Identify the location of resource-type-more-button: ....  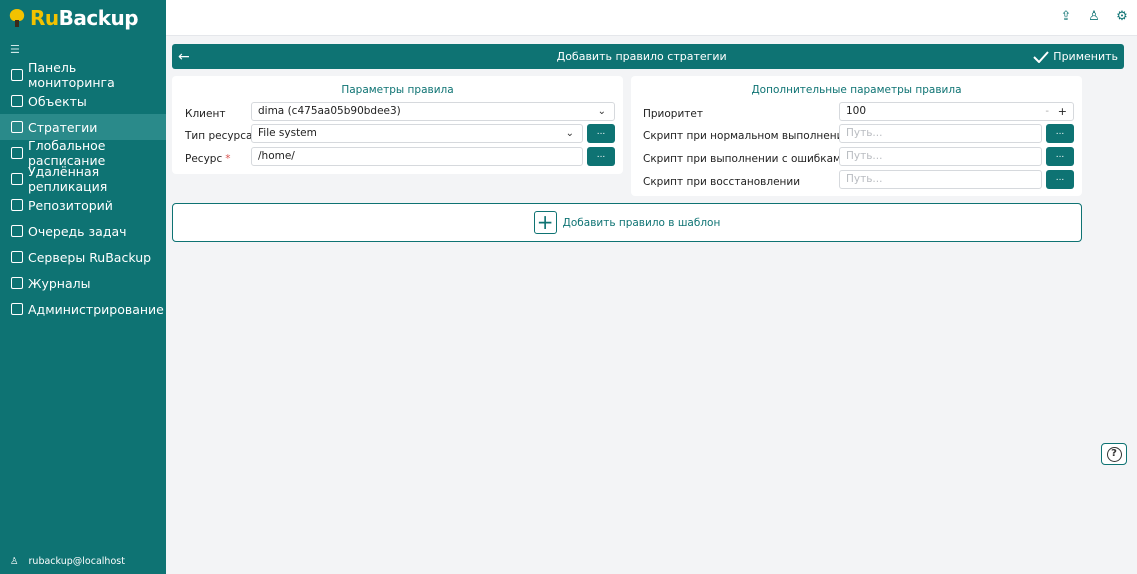
(601, 133).